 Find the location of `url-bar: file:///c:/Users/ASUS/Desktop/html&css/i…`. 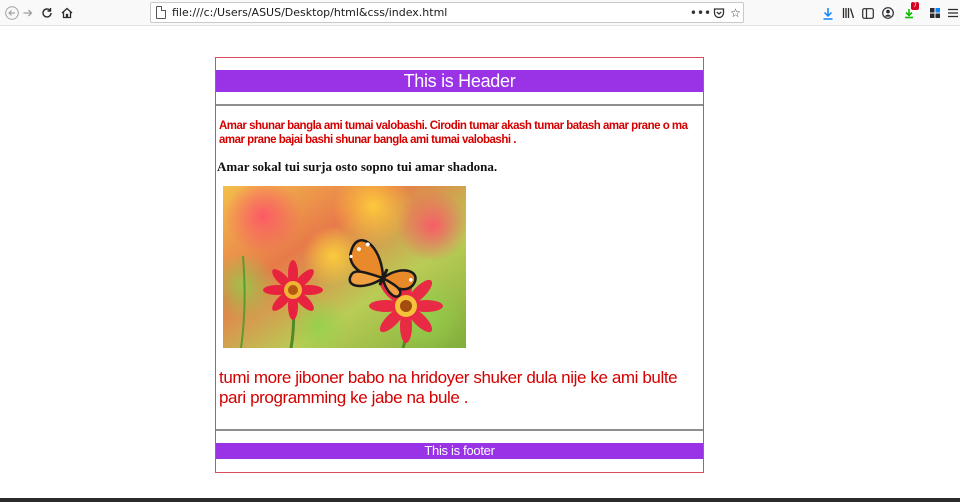

url-bar: file:///c:/Users/ASUS/Desktop/html&css/i… is located at coordinates (447, 12).